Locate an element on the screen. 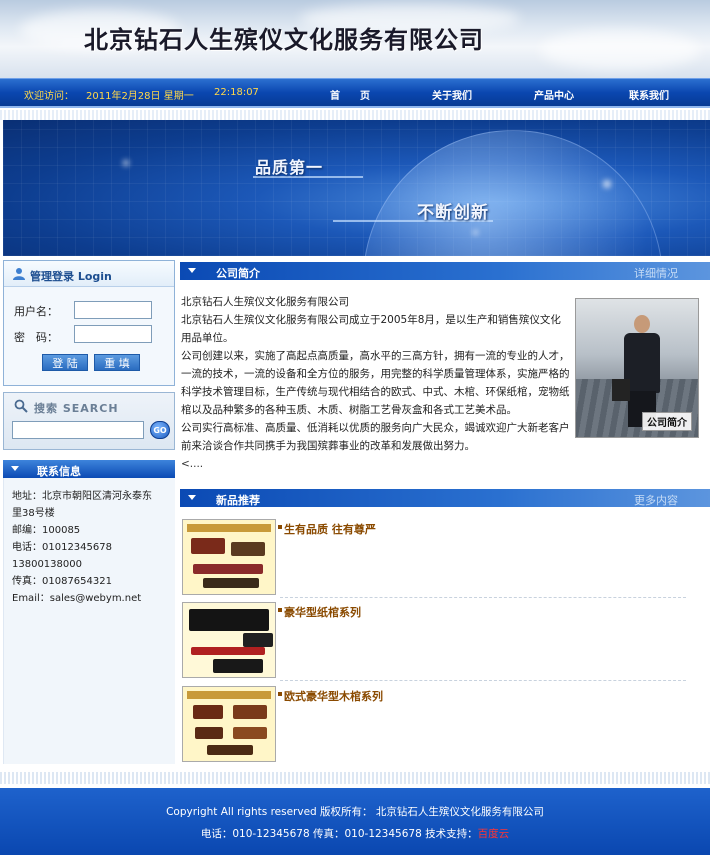  product-name: 豪华型纸棺系列 is located at coordinates (322, 612).